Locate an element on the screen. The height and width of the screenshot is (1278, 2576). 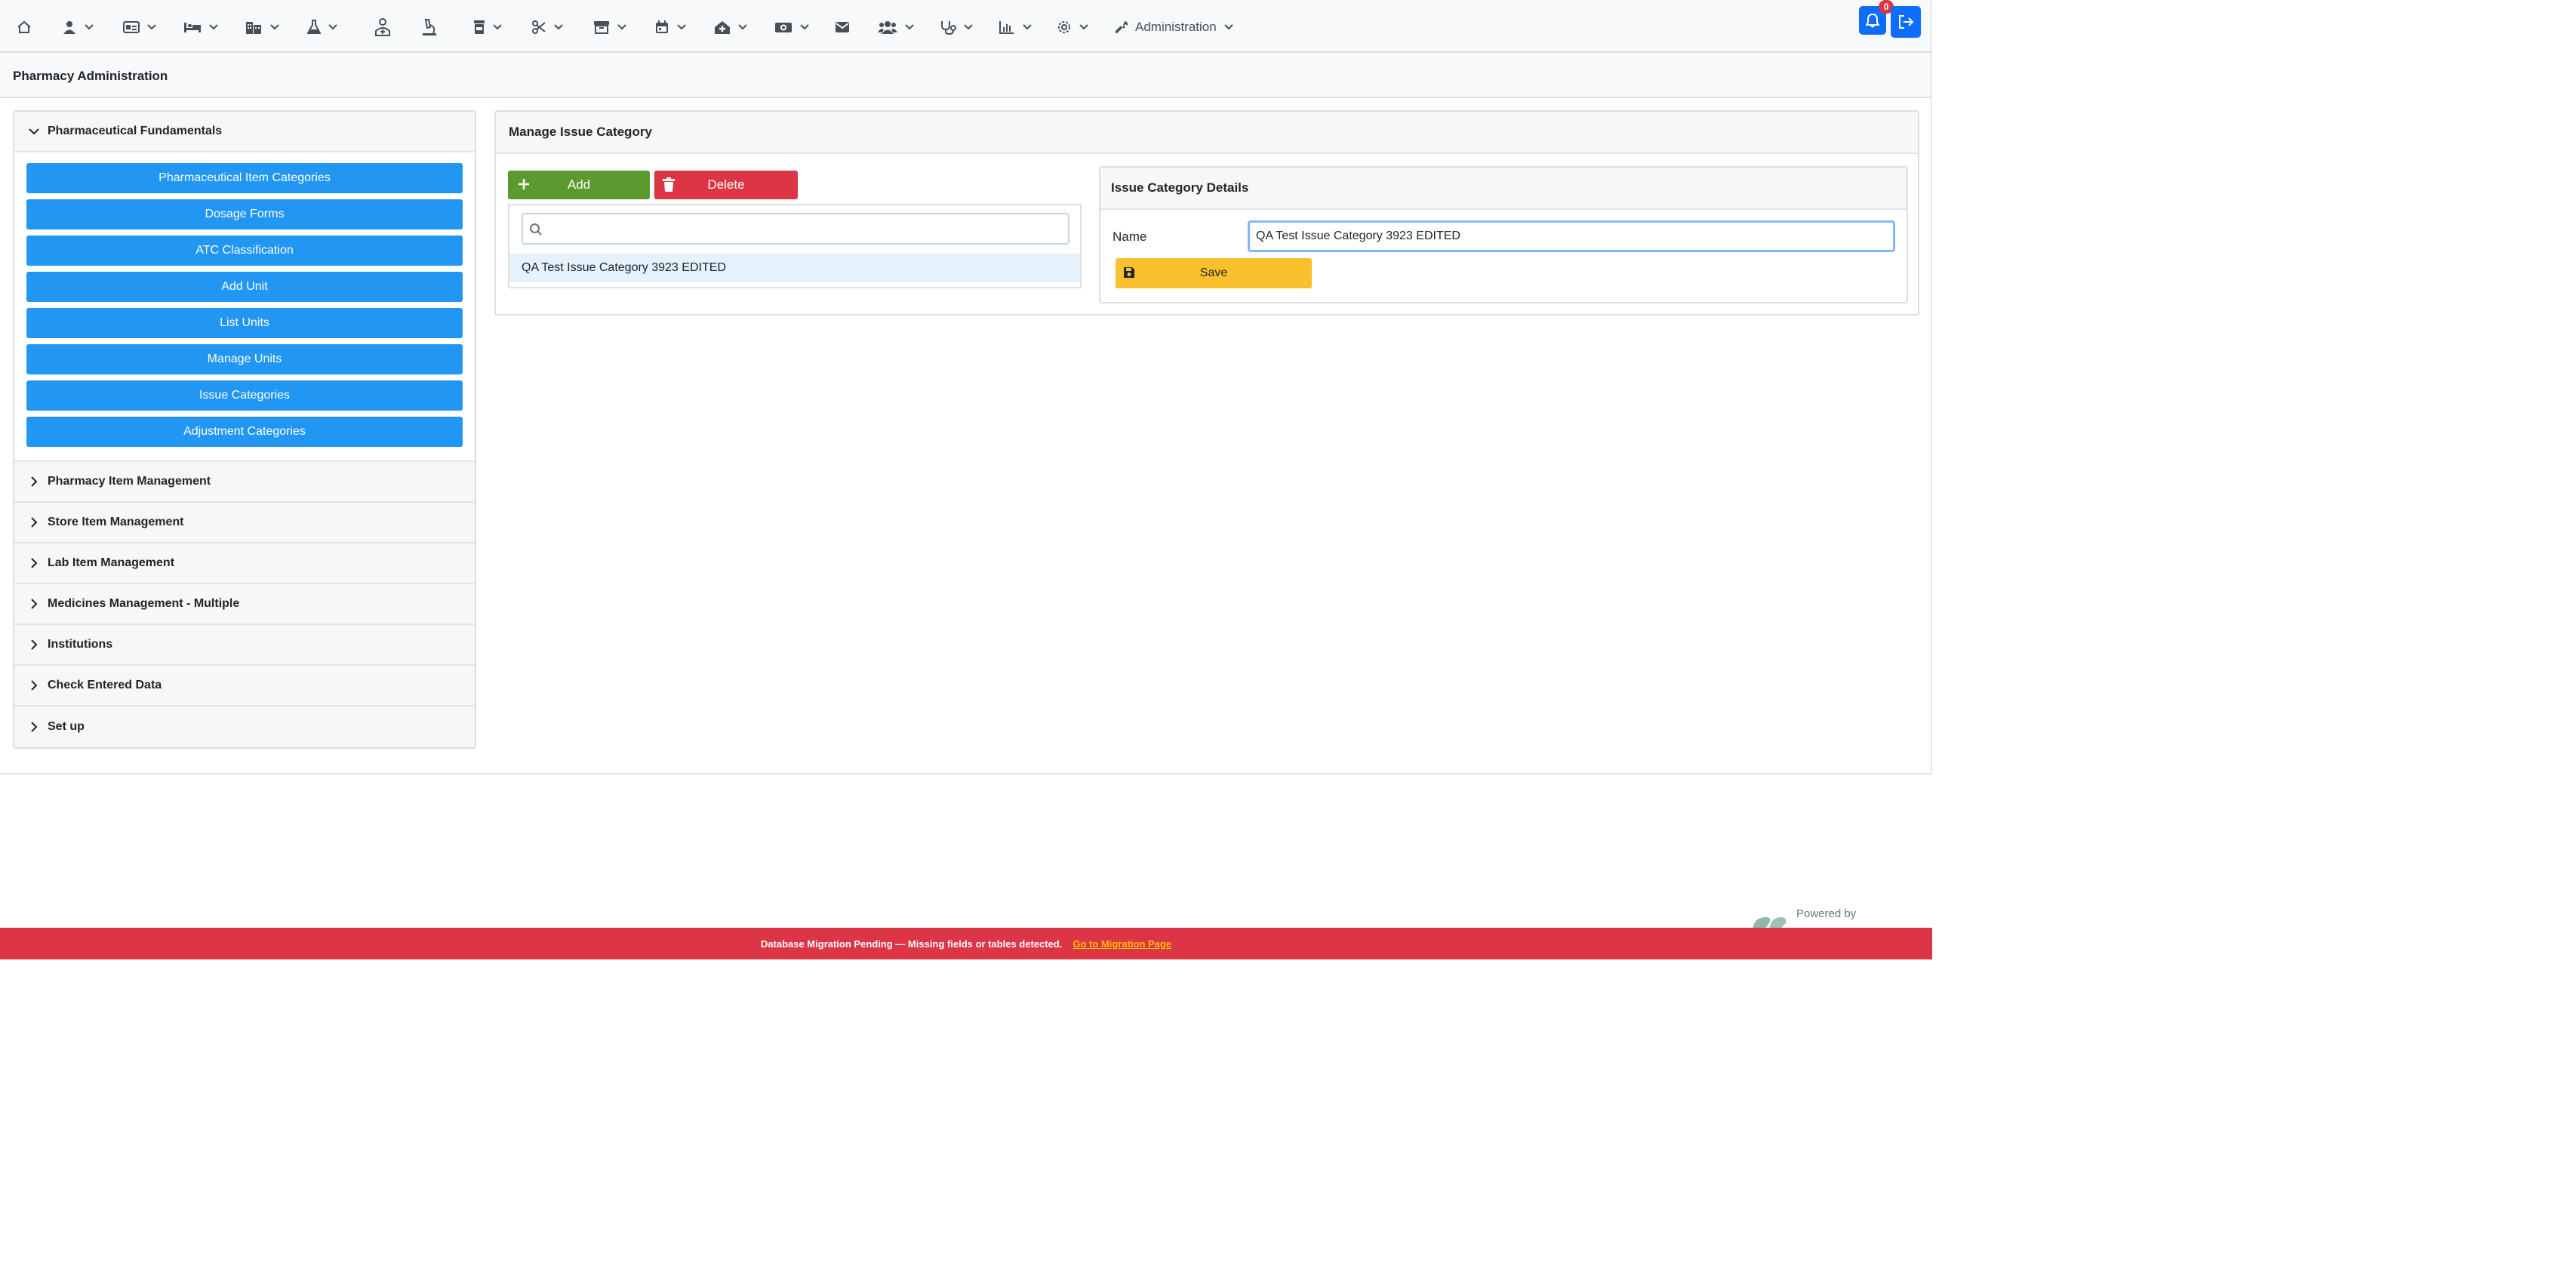
money-icon is located at coordinates (783, 27).